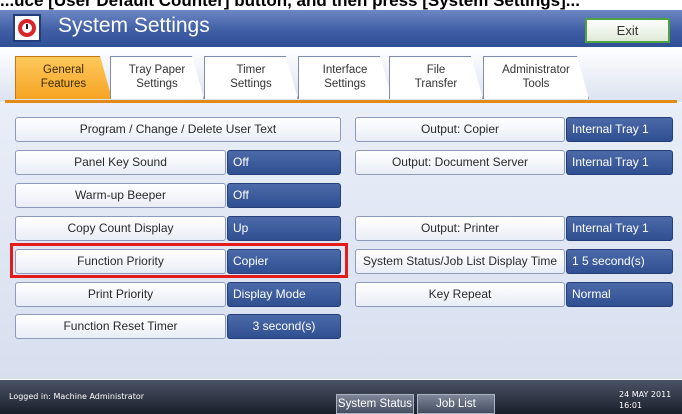 This screenshot has width=682, height=414. Describe the element at coordinates (456, 404) in the screenshot. I see `job-list-button: Job List` at that location.